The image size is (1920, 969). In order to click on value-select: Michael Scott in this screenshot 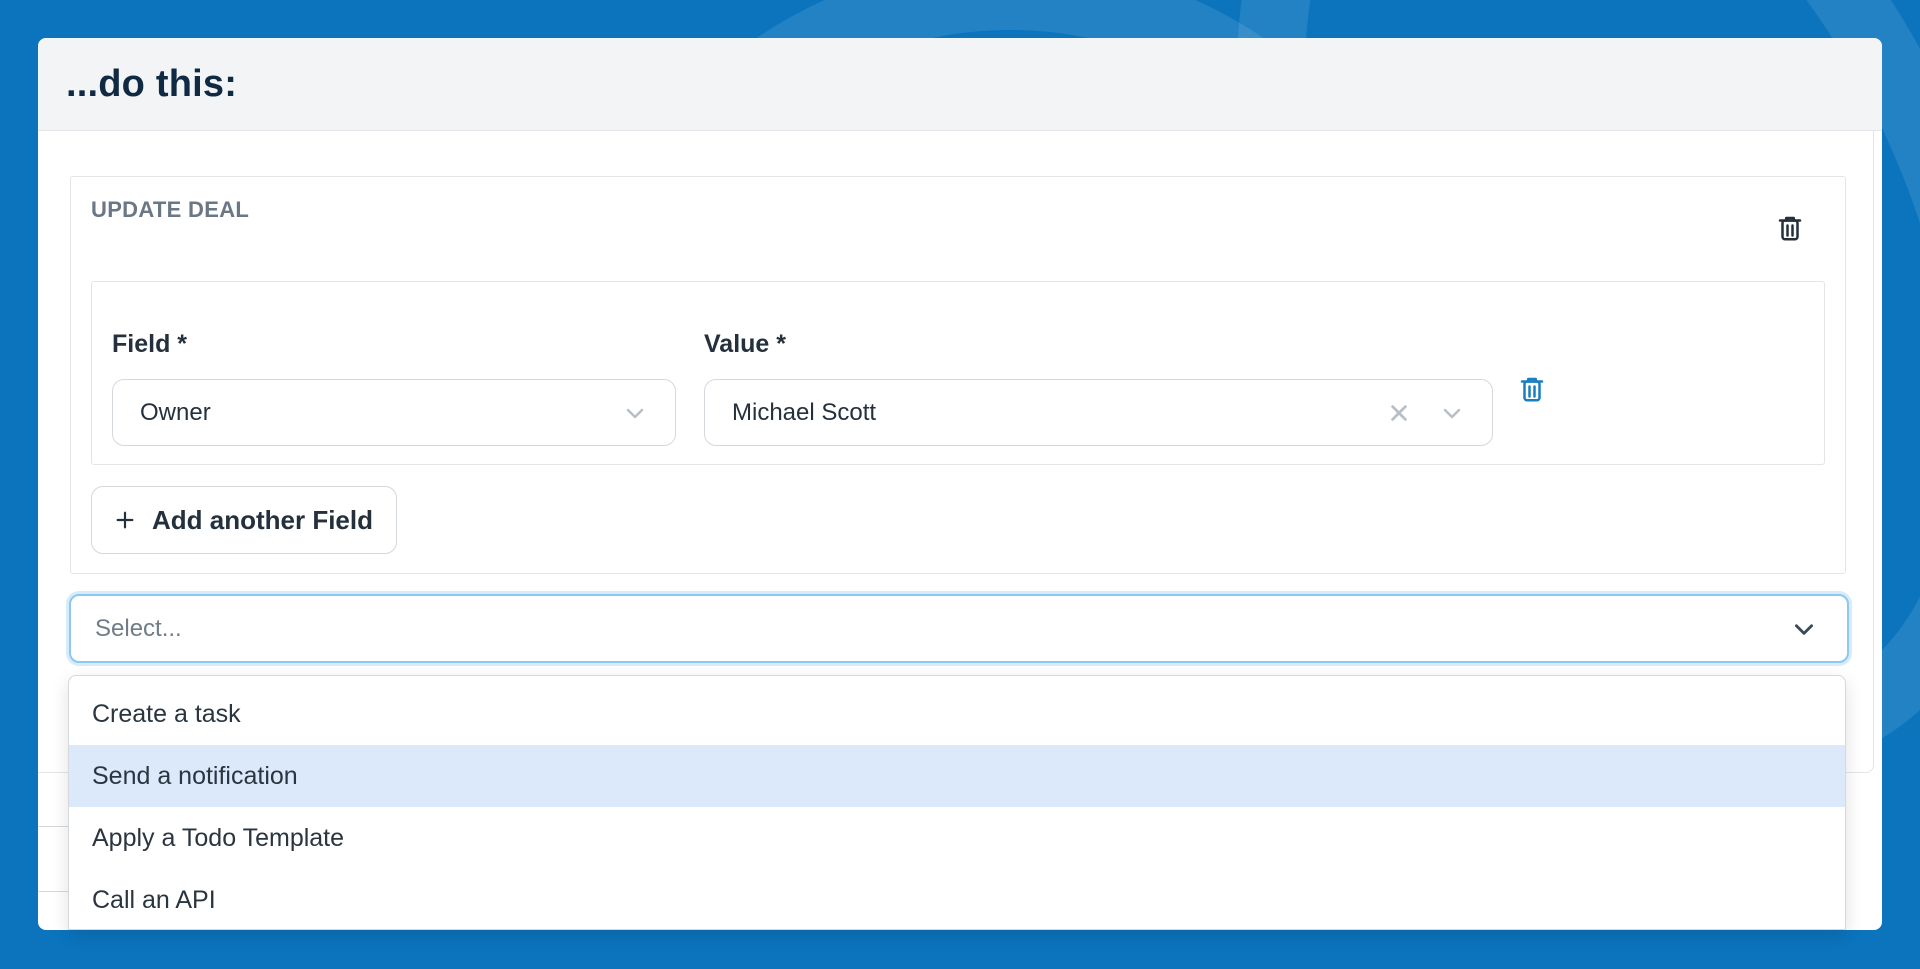, I will do `click(1098, 412)`.